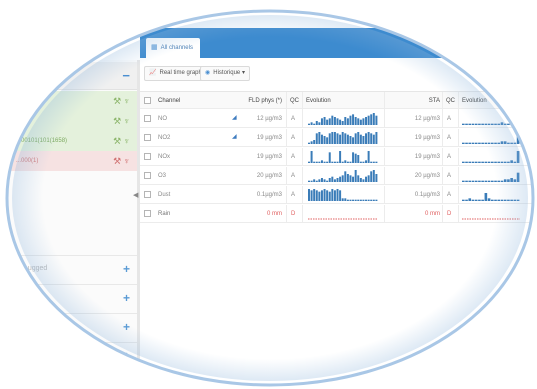 This screenshot has width=537, height=389. I want to click on col-qc1: QC, so click(294, 101).